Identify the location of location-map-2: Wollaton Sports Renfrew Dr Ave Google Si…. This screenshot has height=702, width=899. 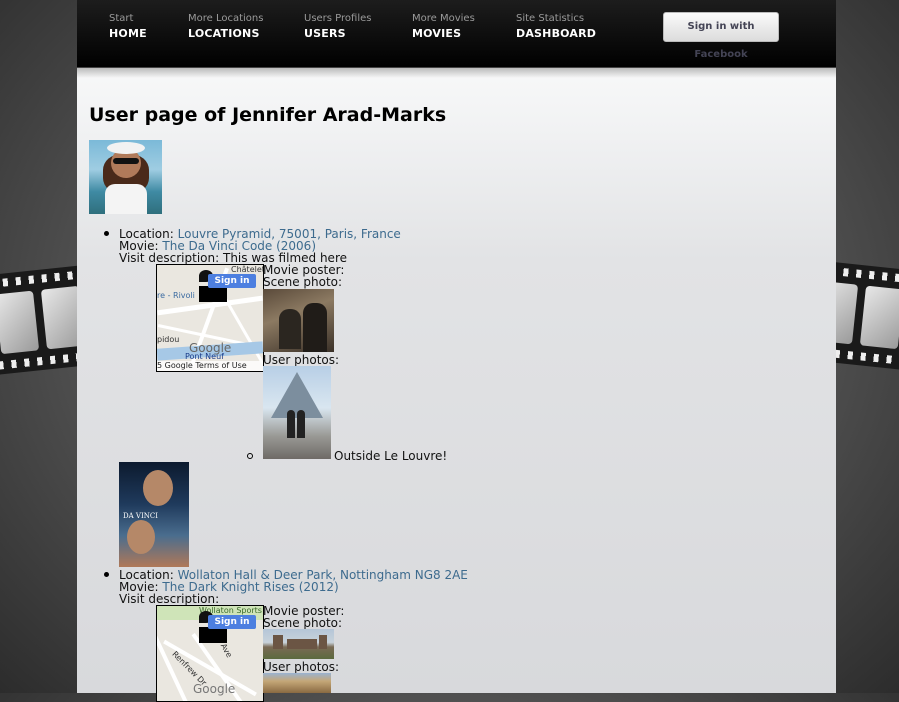
(210, 653).